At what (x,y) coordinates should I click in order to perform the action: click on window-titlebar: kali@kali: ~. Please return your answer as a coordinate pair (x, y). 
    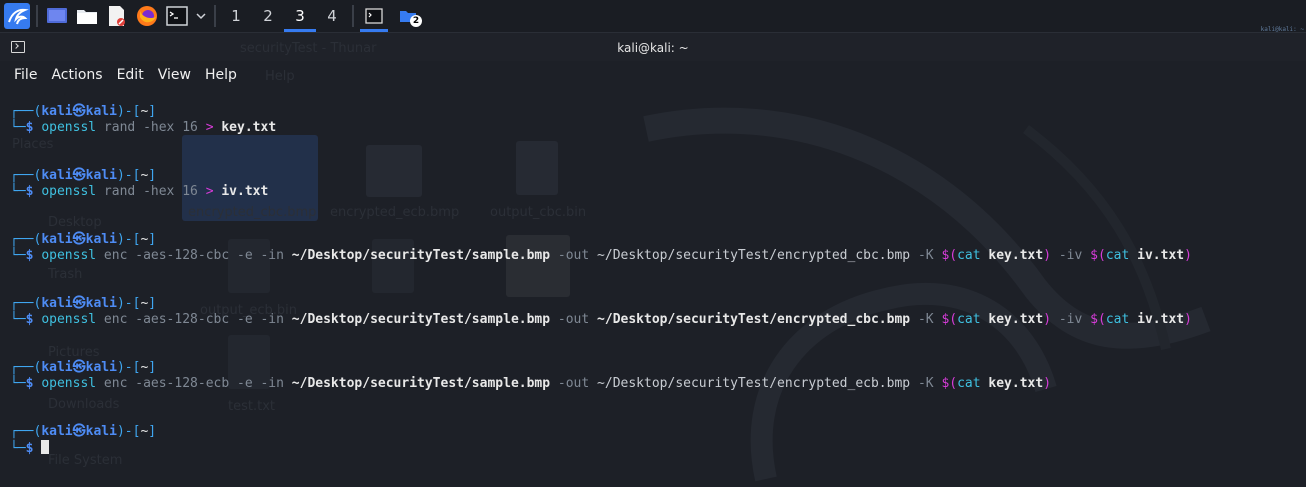
    Looking at the image, I should click on (653, 47).